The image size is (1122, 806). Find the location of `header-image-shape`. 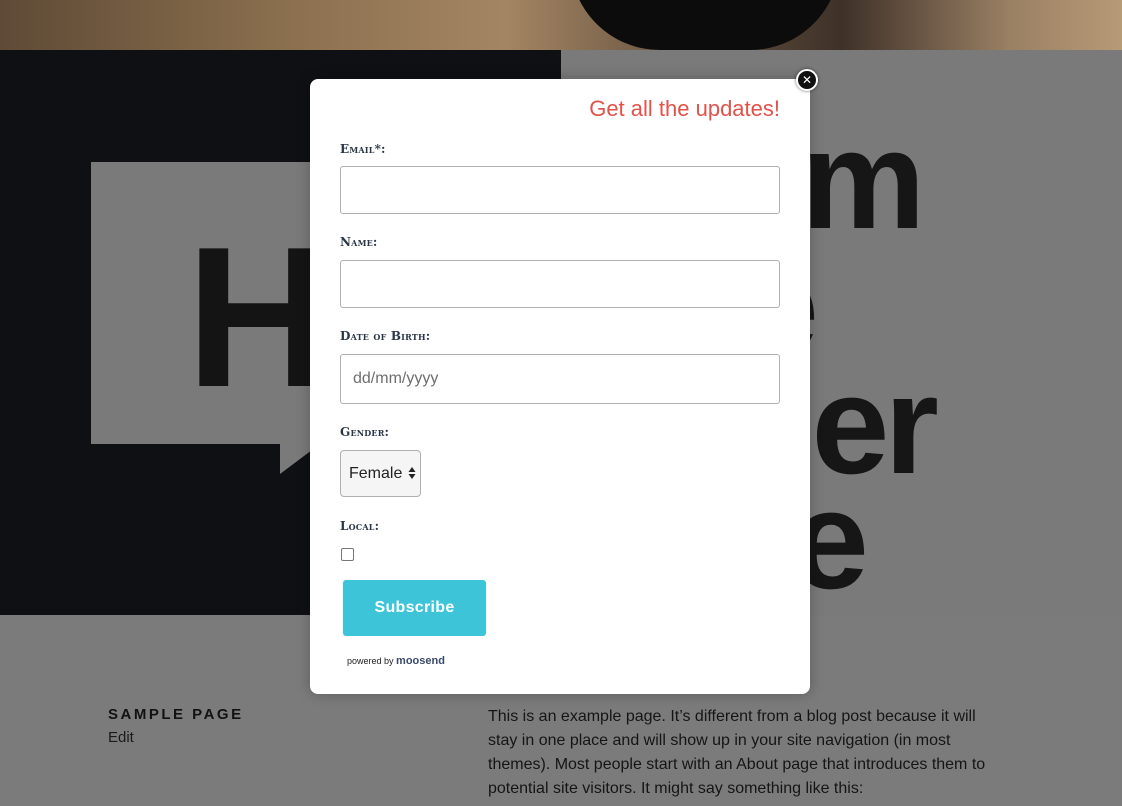

header-image-shape is located at coordinates (705, 25).